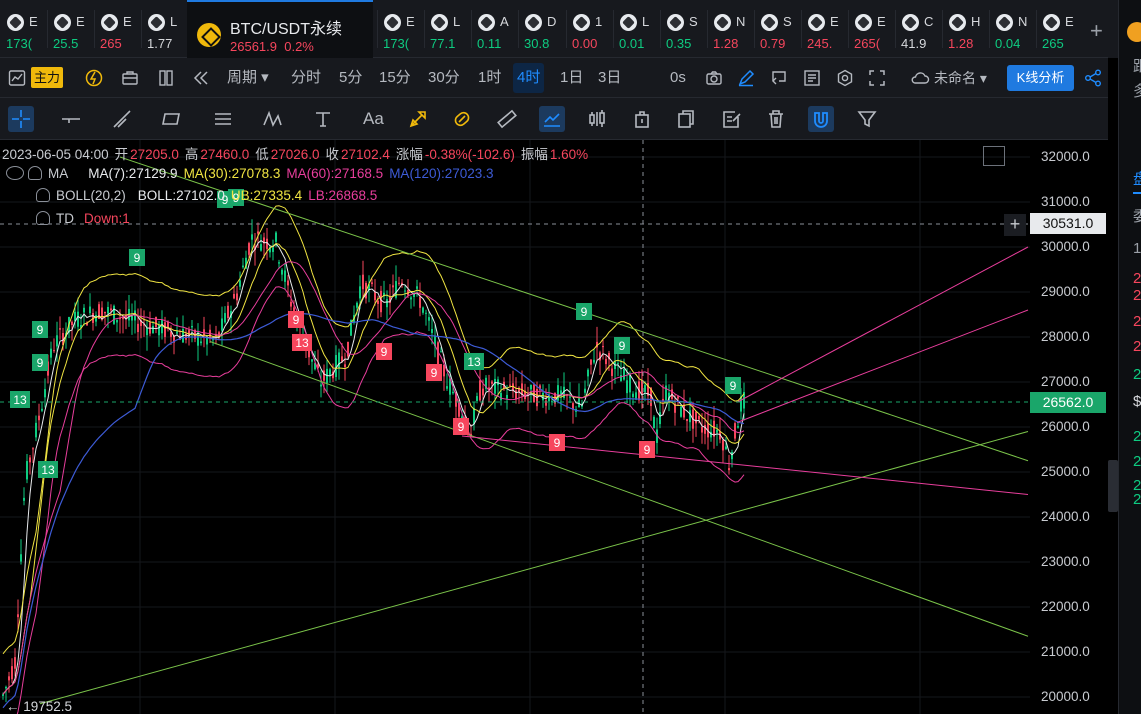 This screenshot has height=714, width=1141. Describe the element at coordinates (418, 119) in the screenshot. I see `brush-tool-icon` at that location.